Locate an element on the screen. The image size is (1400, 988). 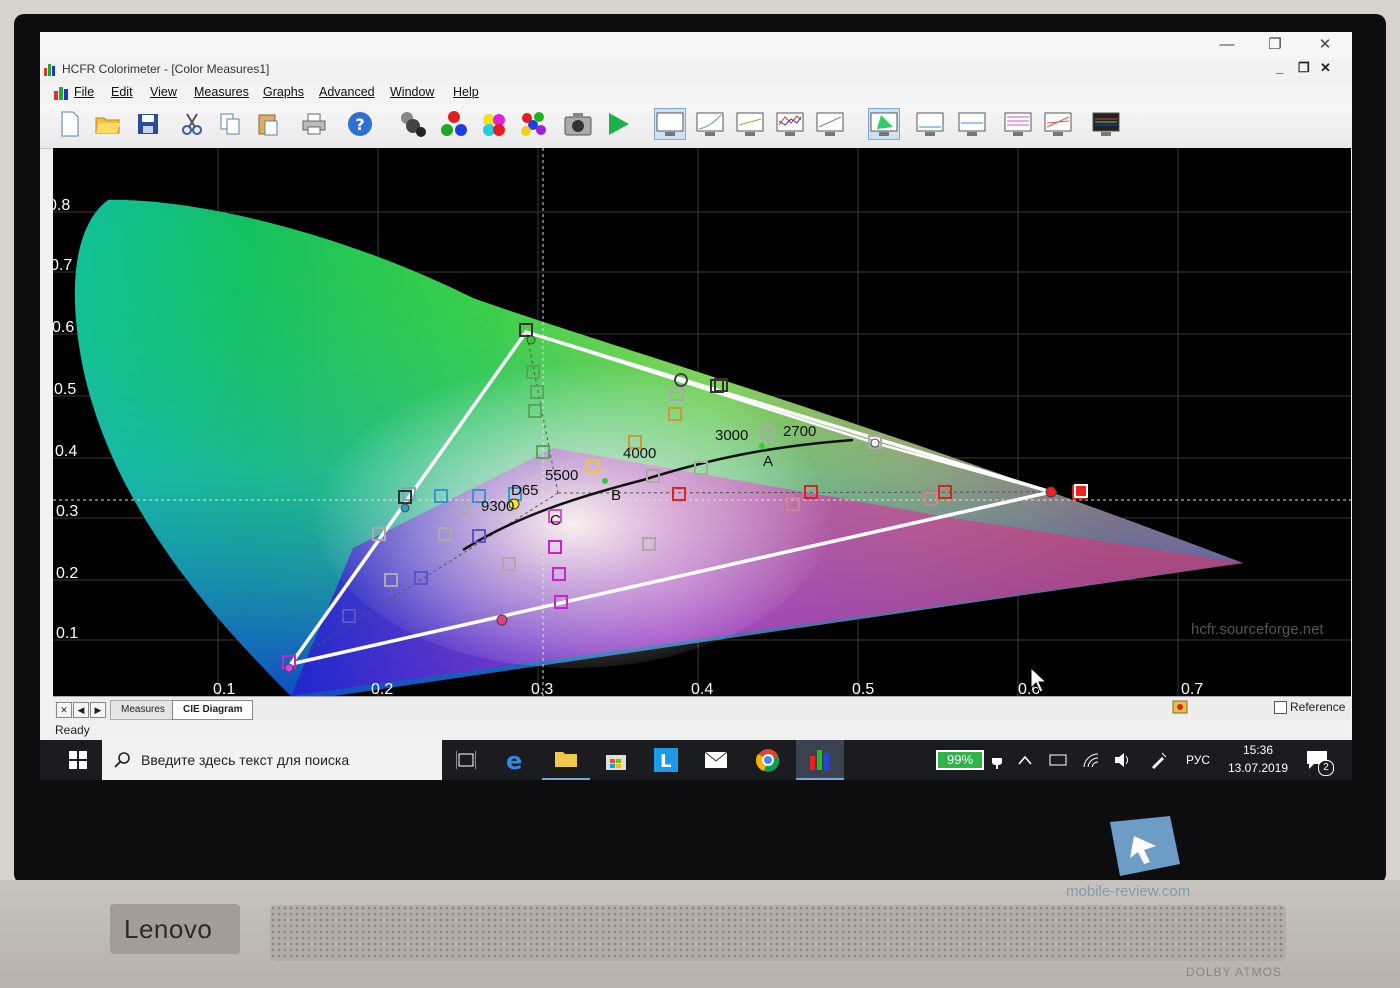
view-8-button is located at coordinates (972, 124).